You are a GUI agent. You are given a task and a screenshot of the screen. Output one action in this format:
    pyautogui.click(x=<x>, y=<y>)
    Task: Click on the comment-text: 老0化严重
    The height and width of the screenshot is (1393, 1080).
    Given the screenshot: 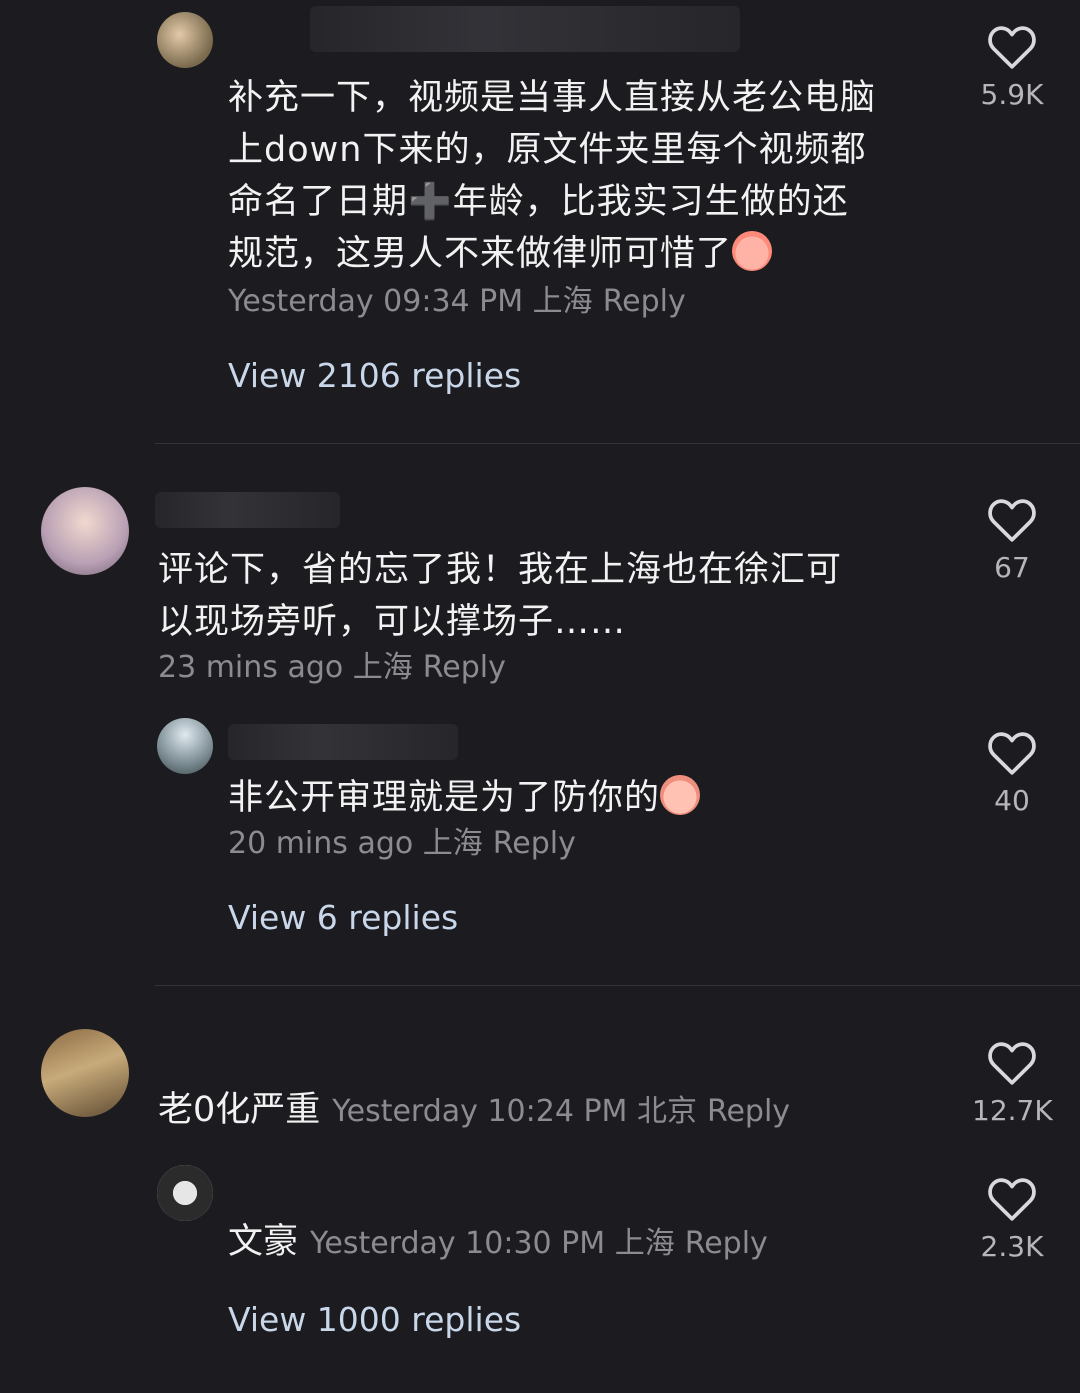 What is the action you would take?
    pyautogui.click(x=239, y=1110)
    